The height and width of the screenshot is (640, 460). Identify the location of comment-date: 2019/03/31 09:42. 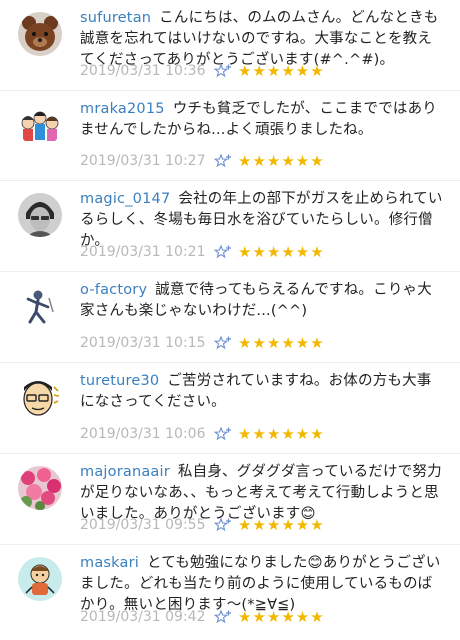
(143, 617).